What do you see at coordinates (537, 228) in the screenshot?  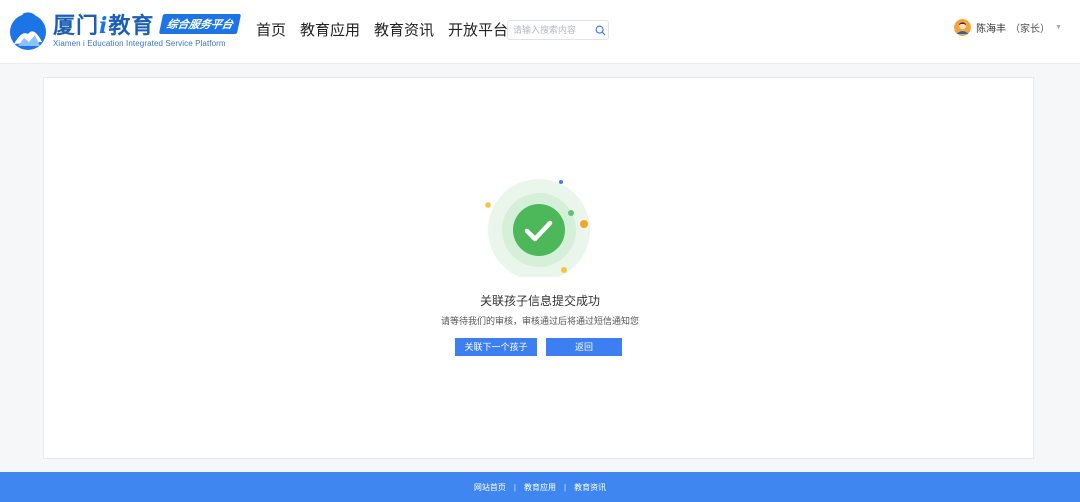 I see `check-circle-icon` at bounding box center [537, 228].